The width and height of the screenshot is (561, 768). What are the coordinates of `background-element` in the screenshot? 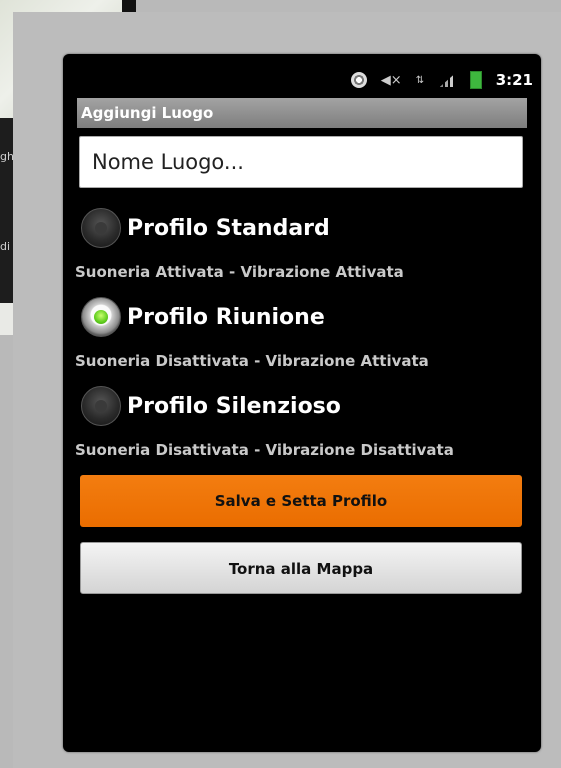 It's located at (129, 6).